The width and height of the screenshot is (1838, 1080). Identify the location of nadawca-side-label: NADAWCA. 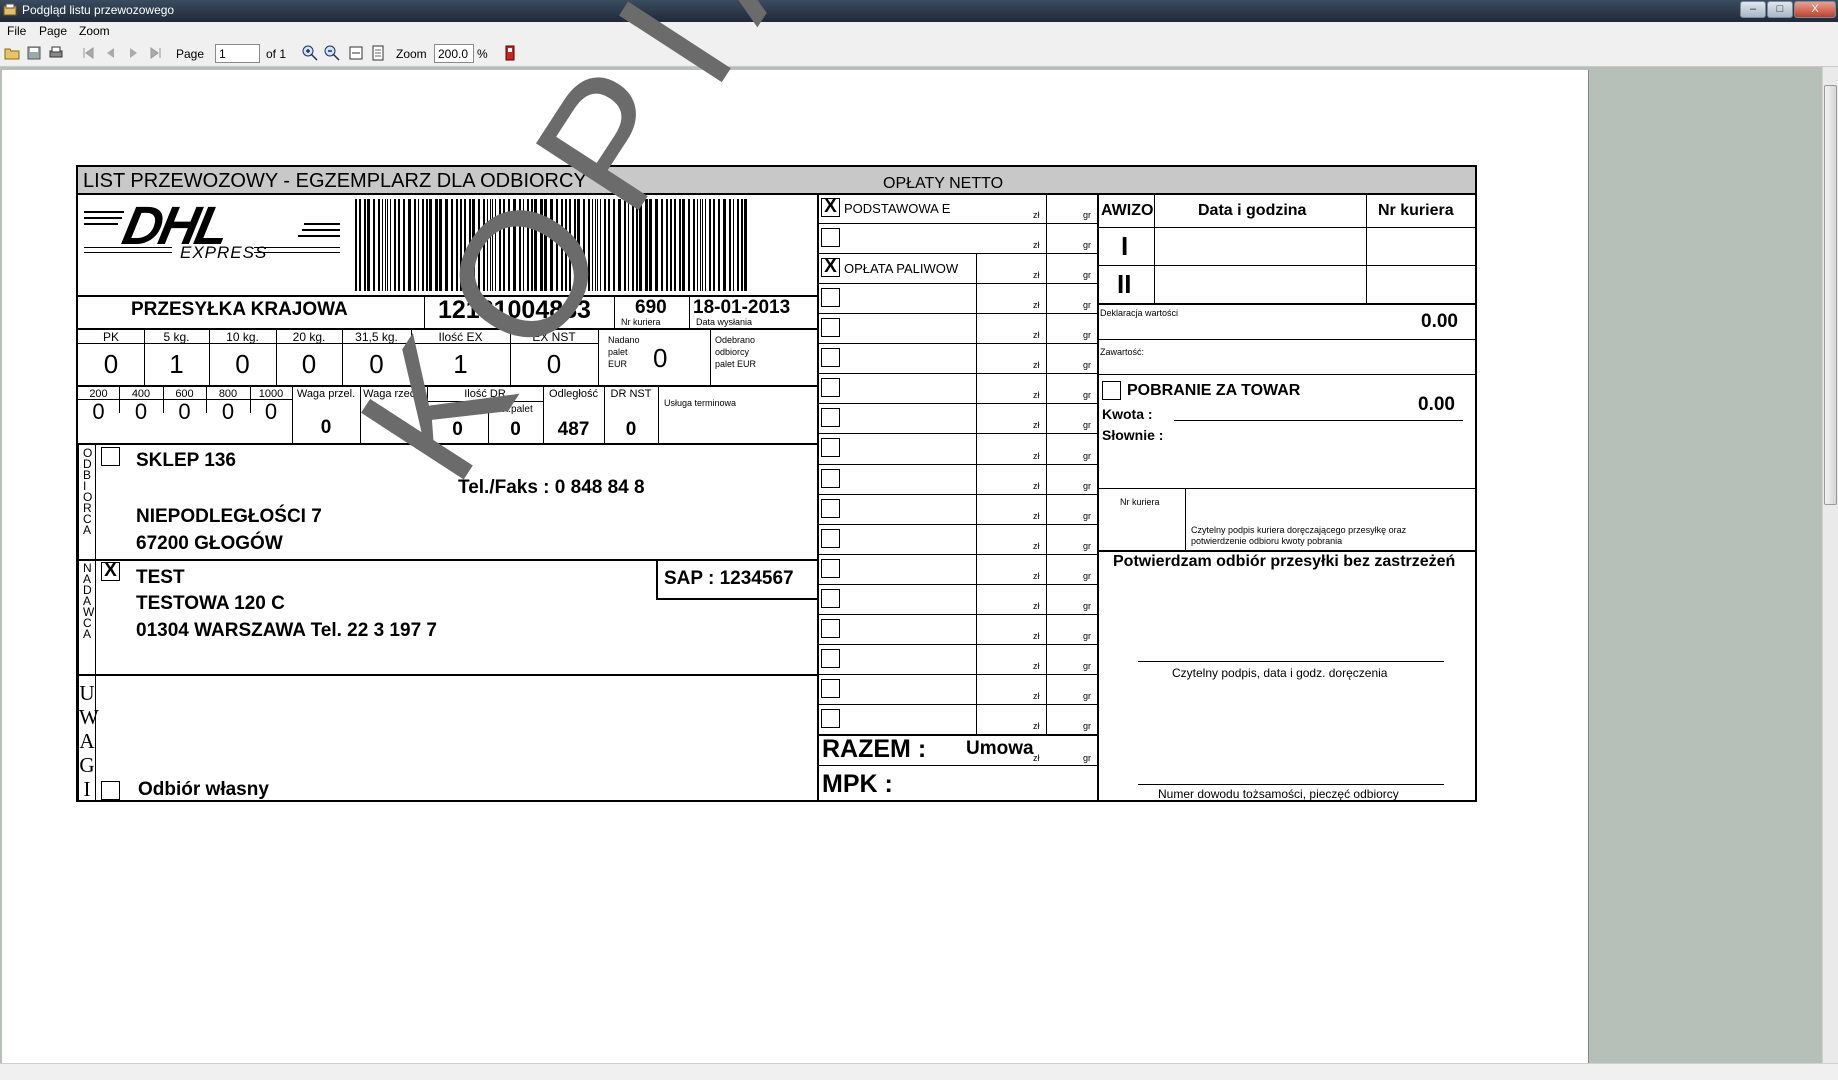
(89, 601).